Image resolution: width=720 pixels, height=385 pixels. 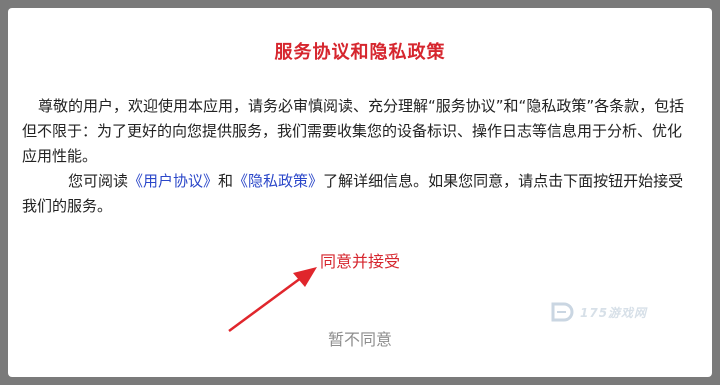 I want to click on accept-button-label: 同意并接受, so click(x=359, y=261).